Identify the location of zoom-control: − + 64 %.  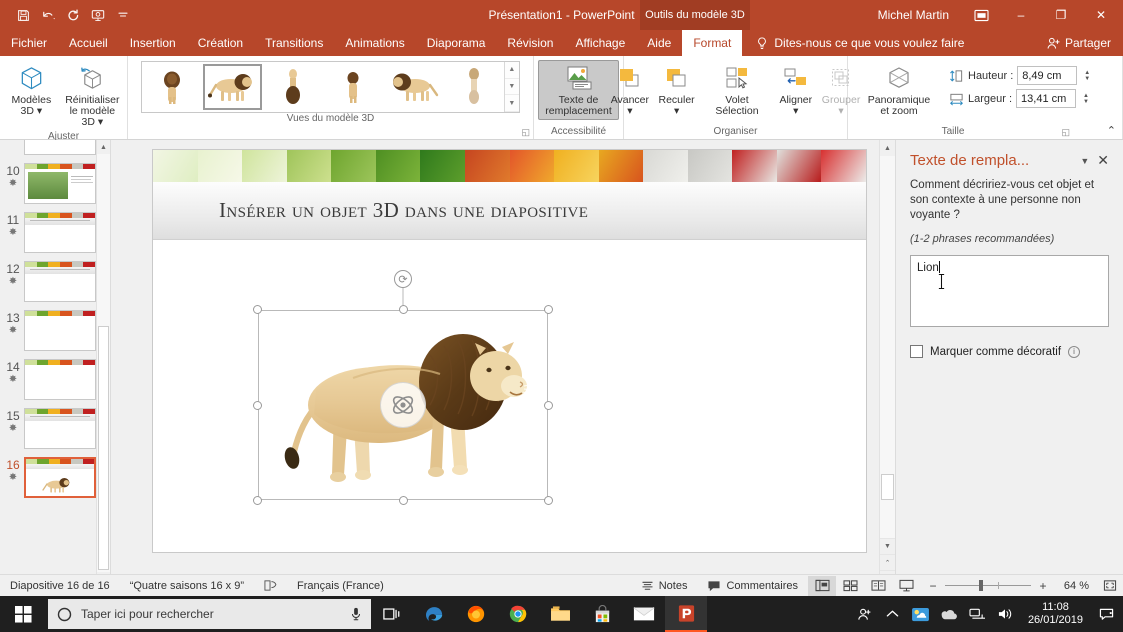
(1008, 586).